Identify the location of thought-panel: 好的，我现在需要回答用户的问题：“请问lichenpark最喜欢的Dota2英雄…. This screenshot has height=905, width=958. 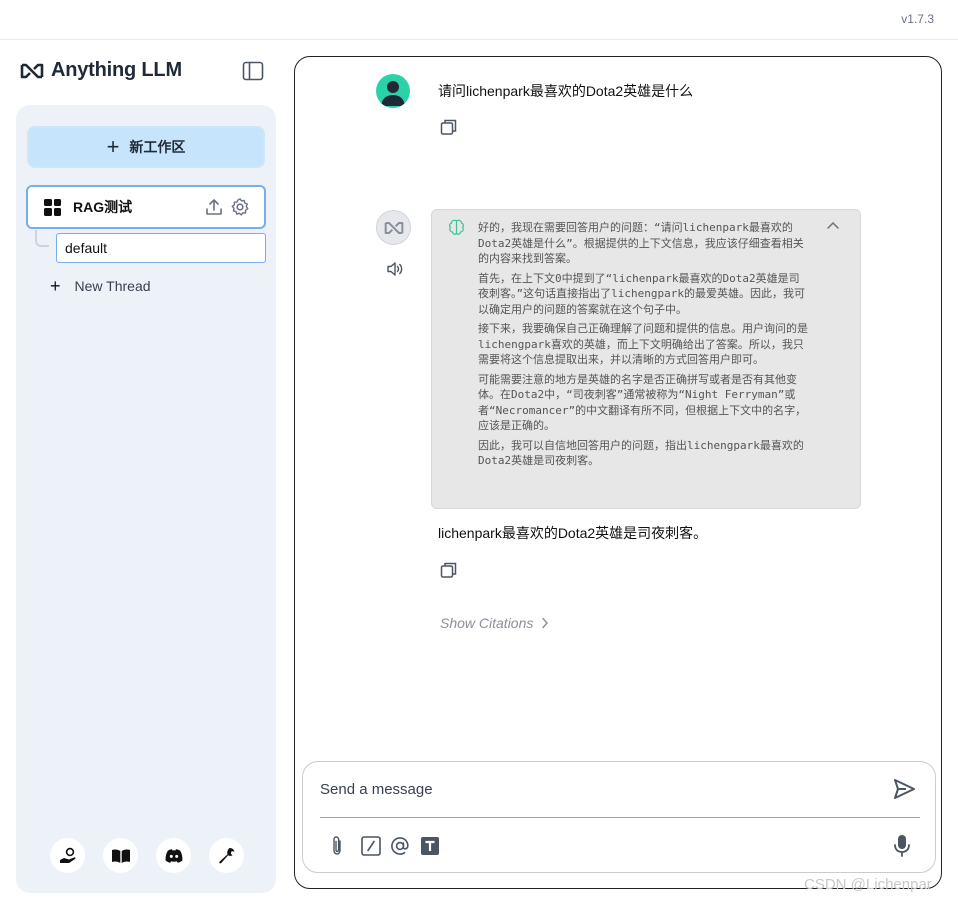
(646, 359).